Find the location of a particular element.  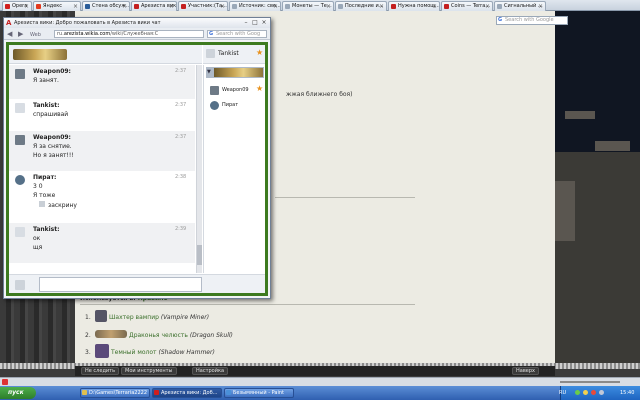

message-text: заскрину is located at coordinates (58, 205).